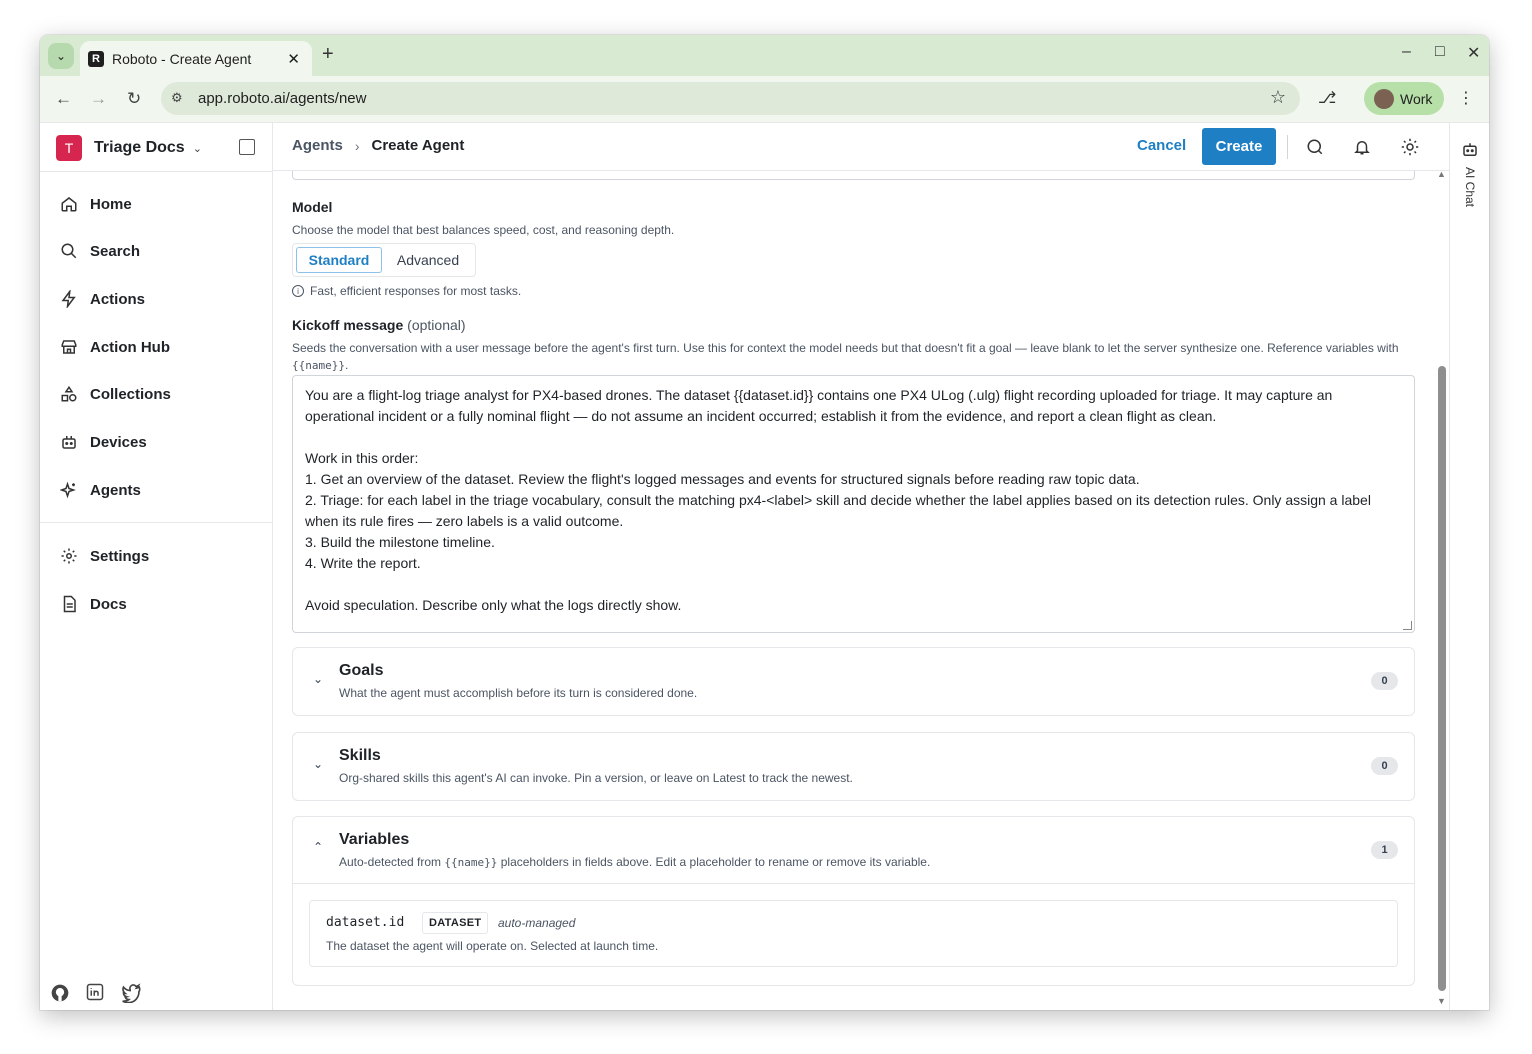 The height and width of the screenshot is (1054, 1532). Describe the element at coordinates (1384, 766) in the screenshot. I see `skills-count-badge: 0` at that location.